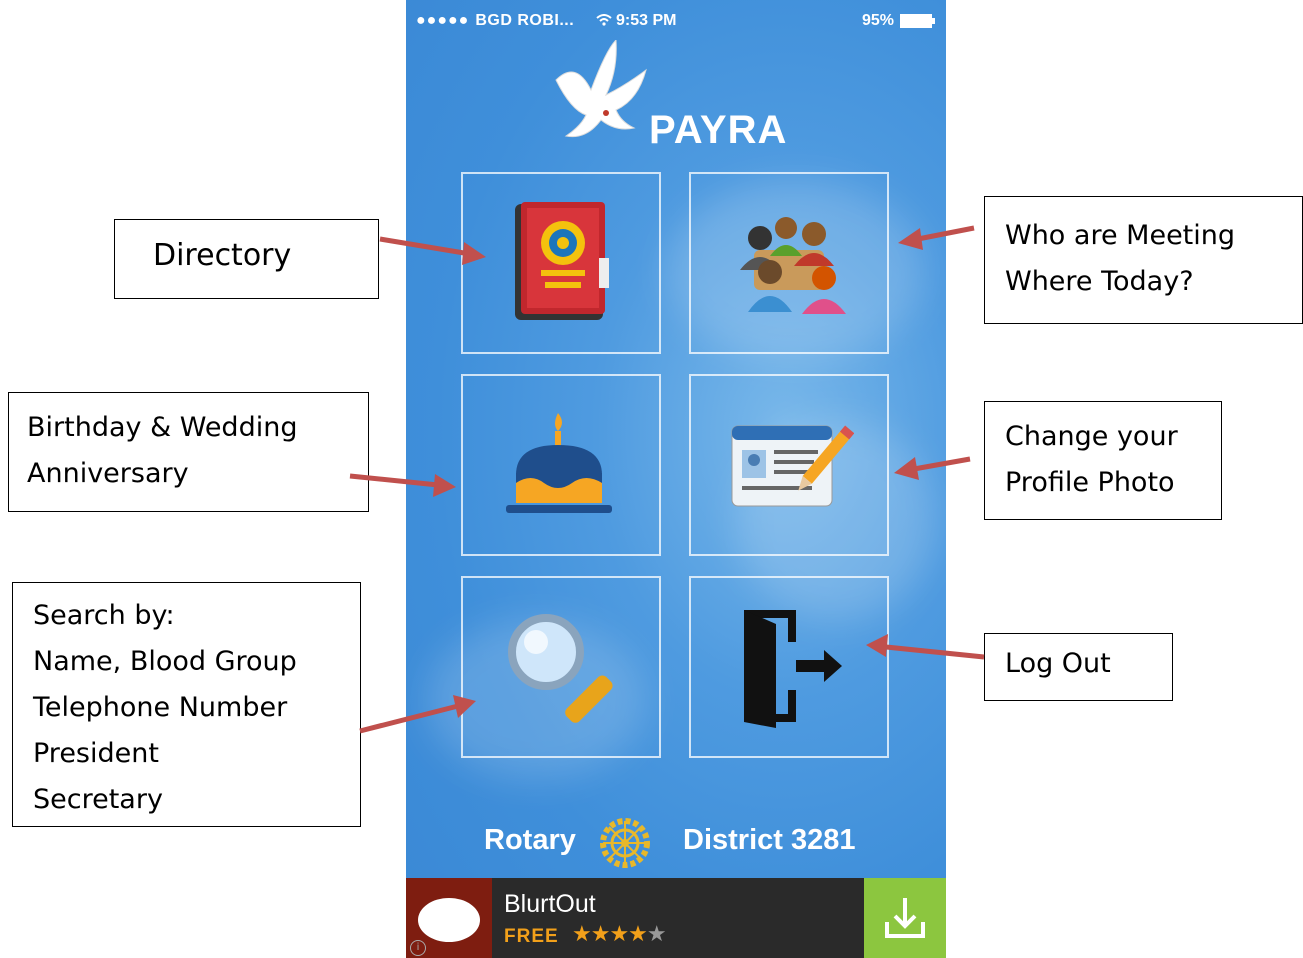 This screenshot has width=1303, height=958. Describe the element at coordinates (610, 934) in the screenshot. I see `rating-stars-filled: ★★★★` at that location.